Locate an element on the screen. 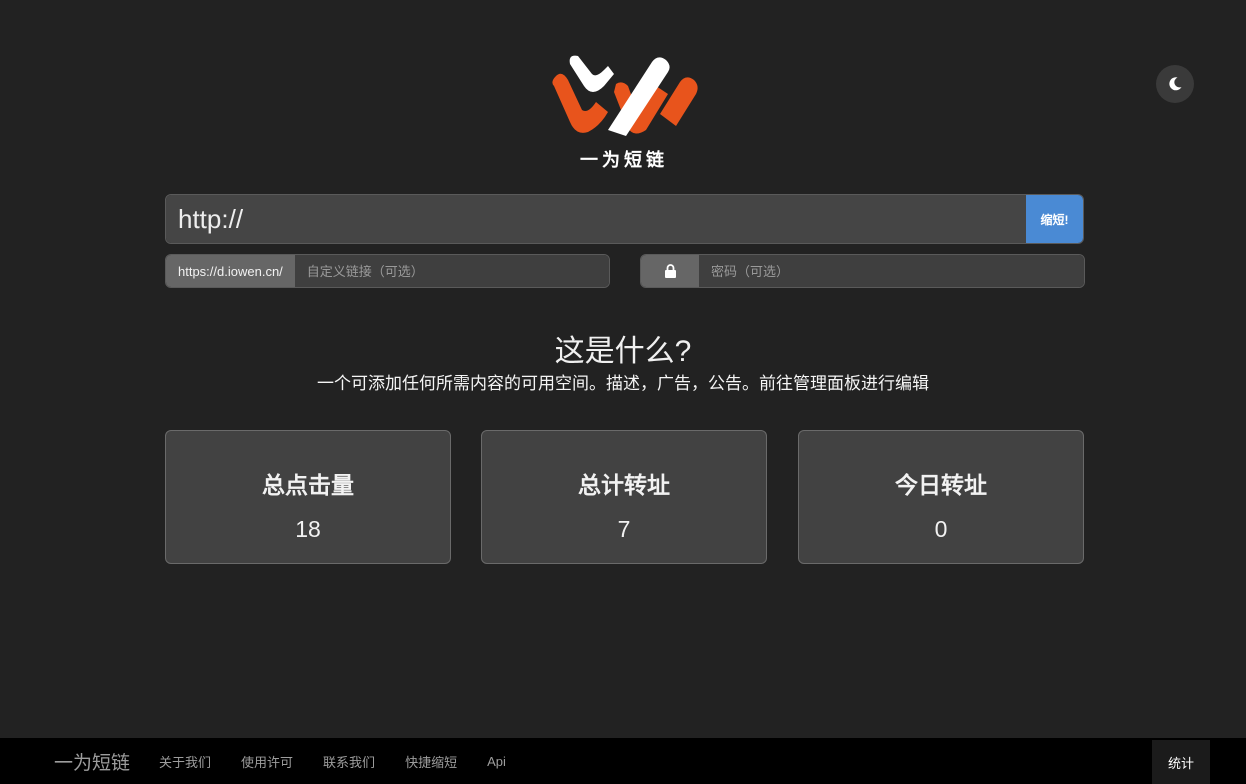  logo: 一为短链 is located at coordinates (624, 113).